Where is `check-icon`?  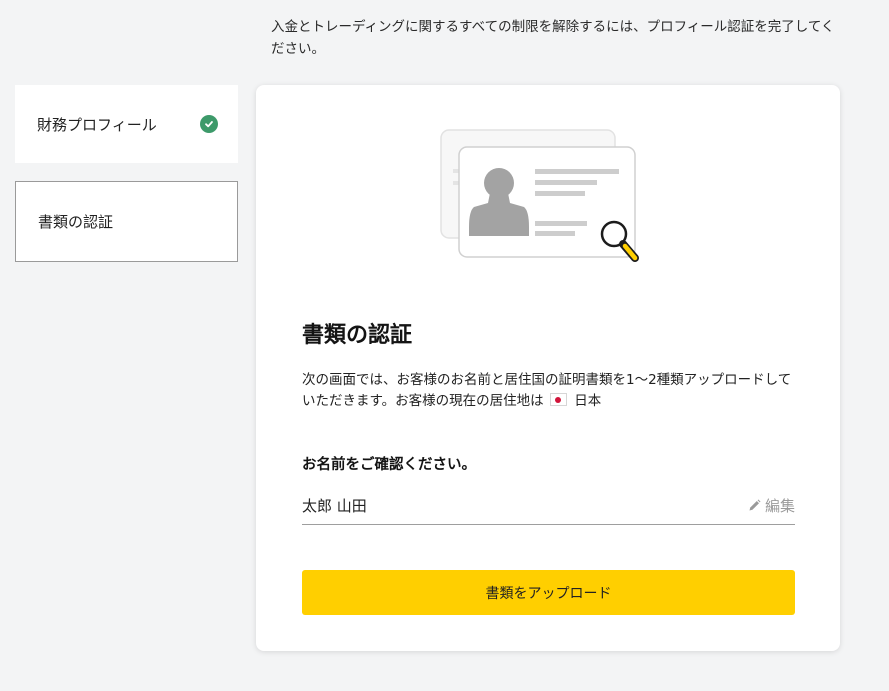 check-icon is located at coordinates (209, 124).